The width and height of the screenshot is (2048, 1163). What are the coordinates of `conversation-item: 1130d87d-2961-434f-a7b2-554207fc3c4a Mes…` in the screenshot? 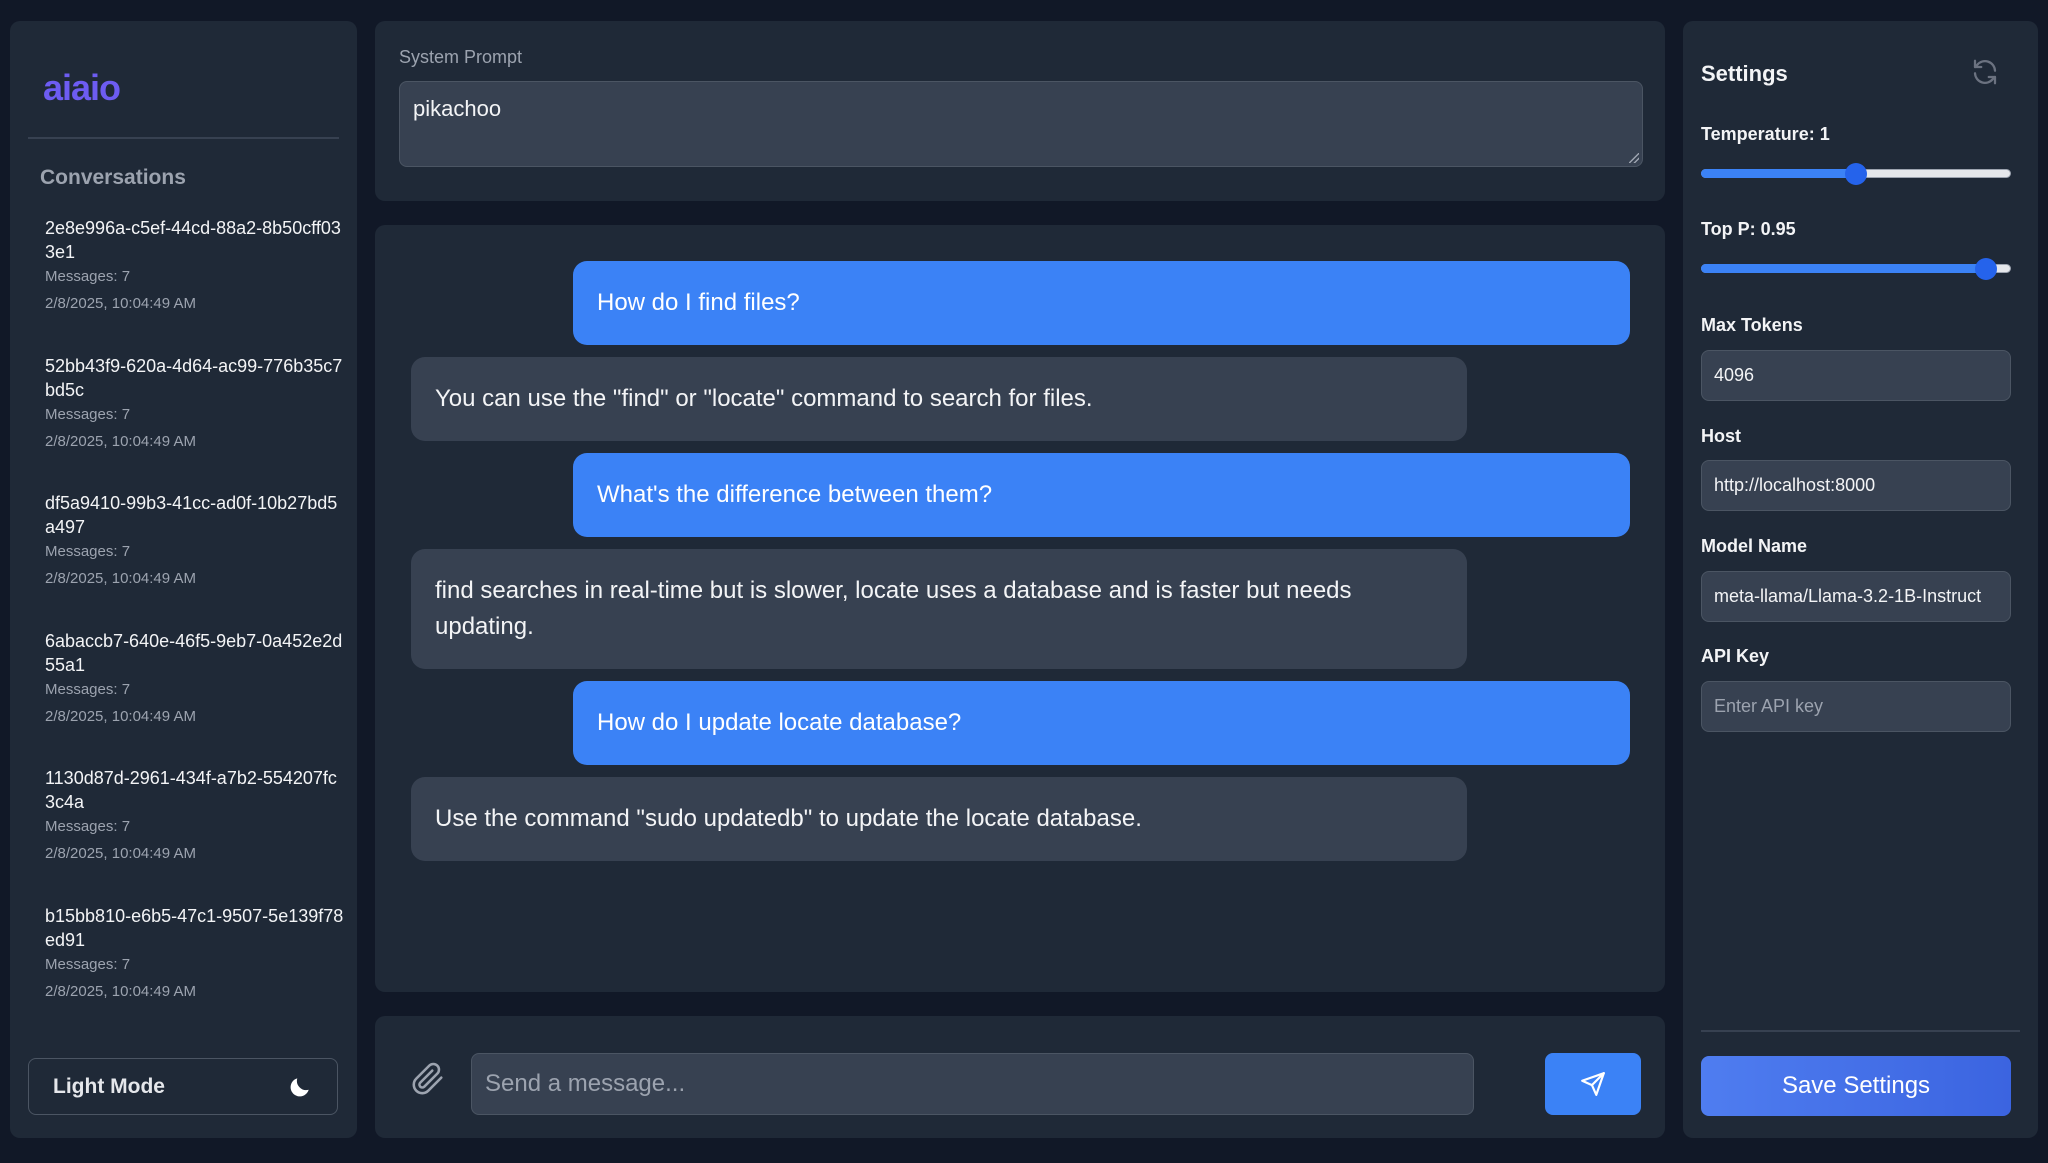 It's located at (195, 835).